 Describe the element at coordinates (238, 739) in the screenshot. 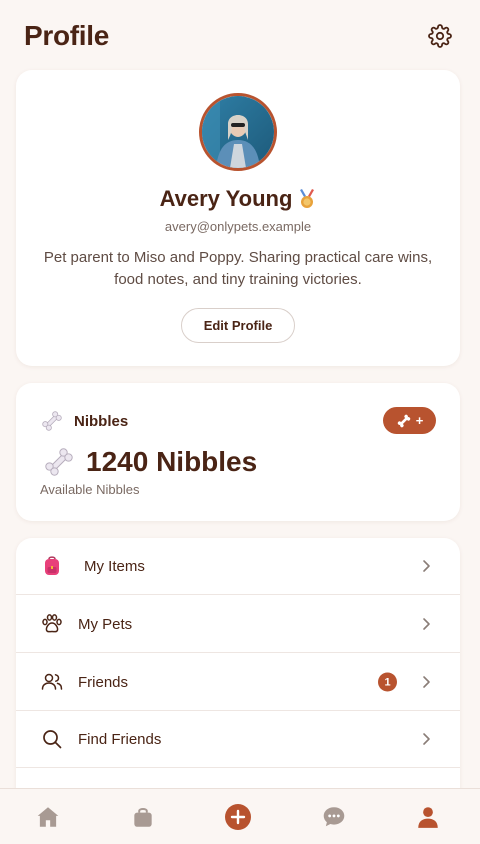

I see `menu-item-find-friends: Find Friends` at that location.